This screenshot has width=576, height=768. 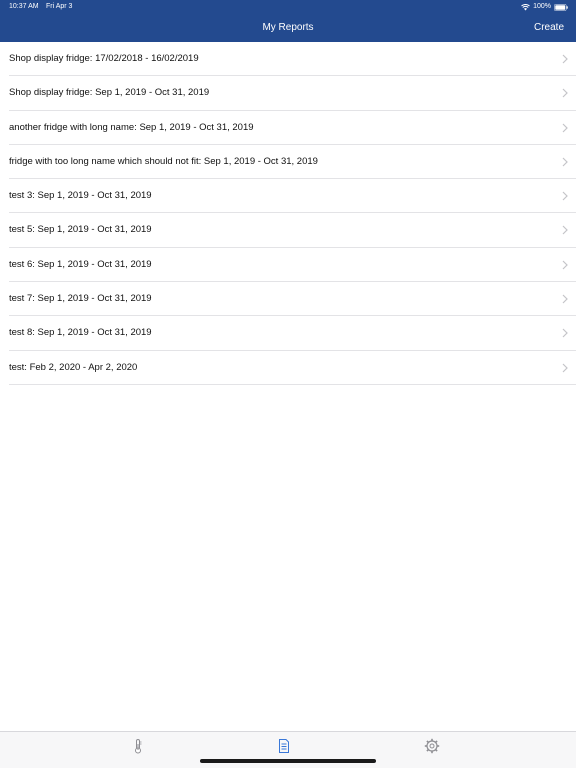 I want to click on status-right: 100%, so click(x=544, y=7).